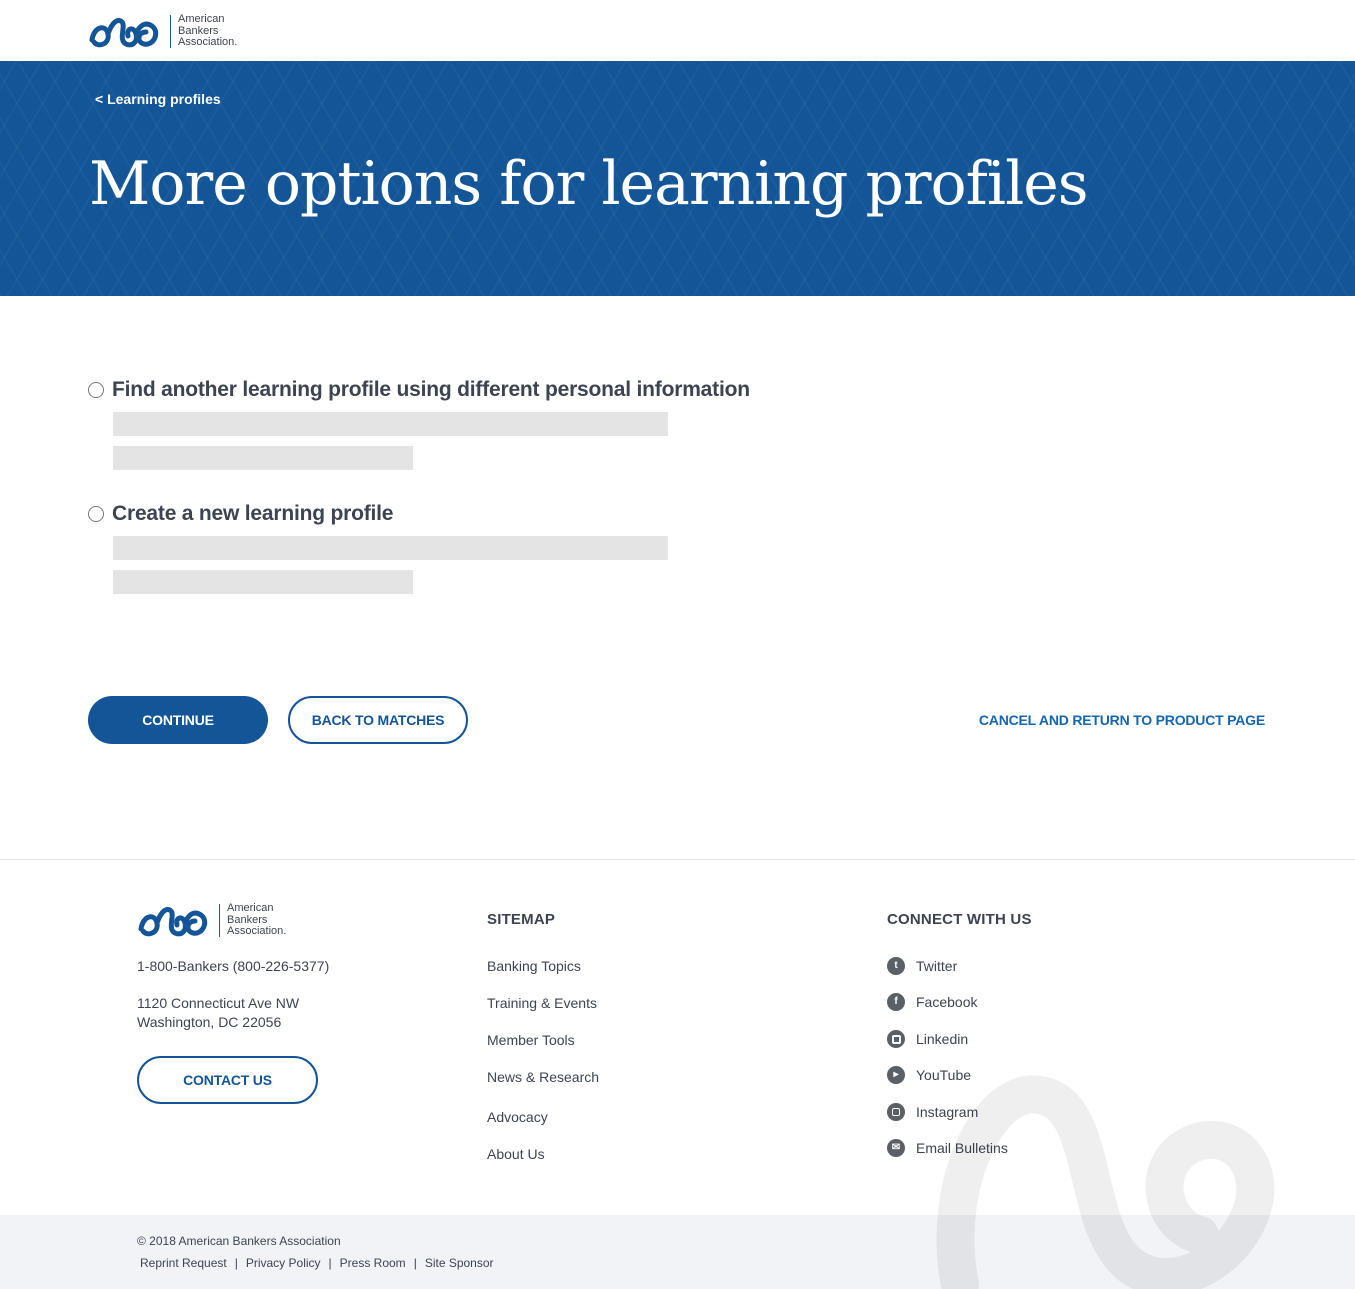 Image resolution: width=1355 pixels, height=1289 pixels. What do you see at coordinates (163, 31) in the screenshot?
I see `aba-logo: American Bankers Association.` at bounding box center [163, 31].